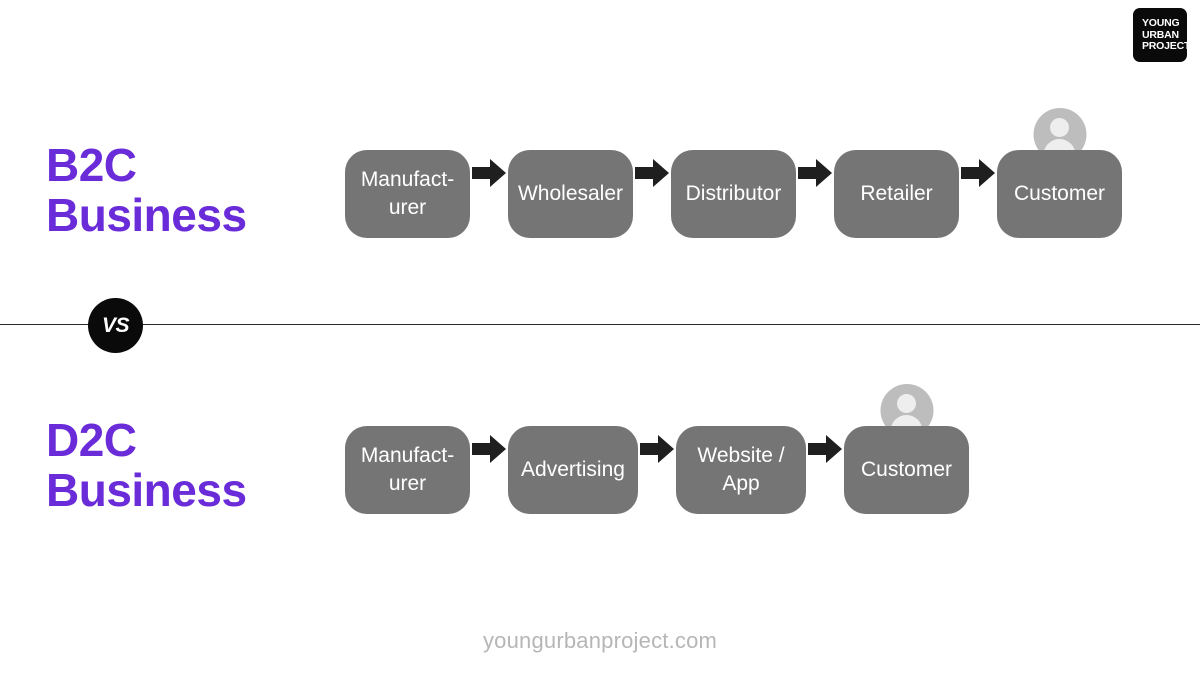 This screenshot has height=675, width=1200. I want to click on node-label-retailer: Retailer, so click(896, 194).